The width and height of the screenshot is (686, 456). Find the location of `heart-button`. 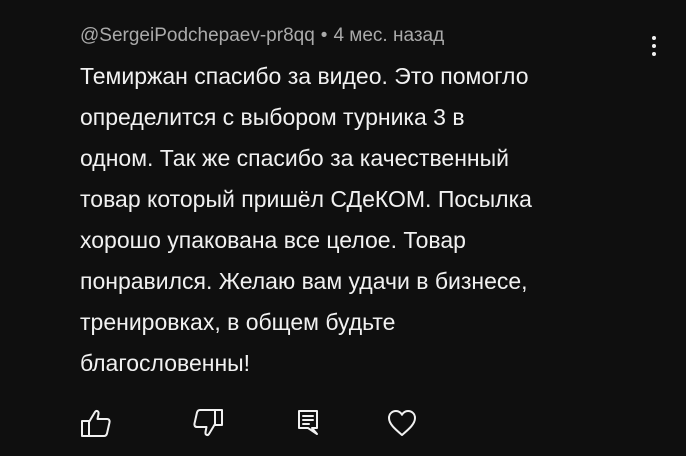

heart-button is located at coordinates (402, 423).